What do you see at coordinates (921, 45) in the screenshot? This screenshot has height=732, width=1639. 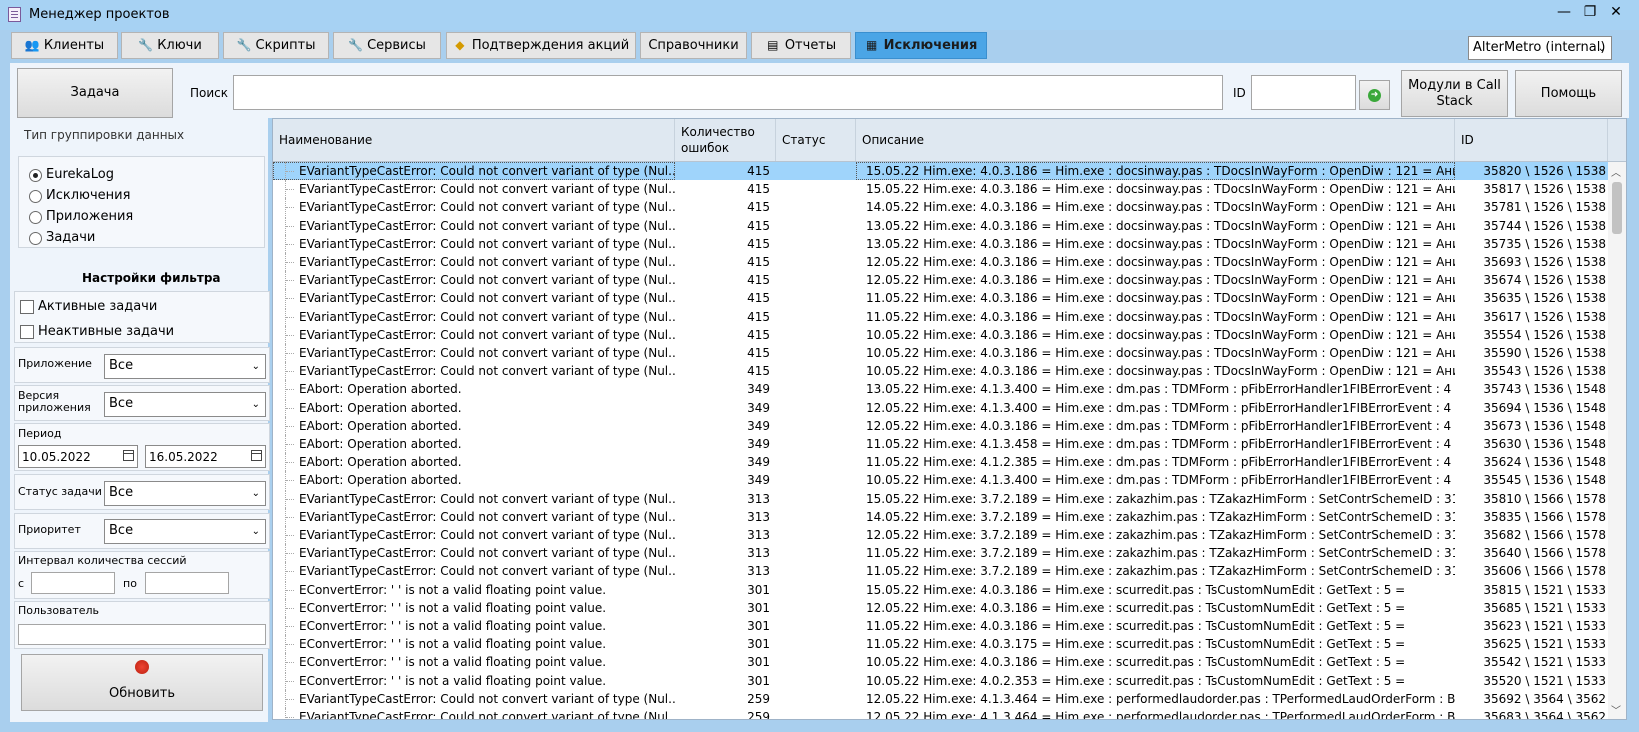 I see `tab-exceptions: ▦ Исключения` at bounding box center [921, 45].